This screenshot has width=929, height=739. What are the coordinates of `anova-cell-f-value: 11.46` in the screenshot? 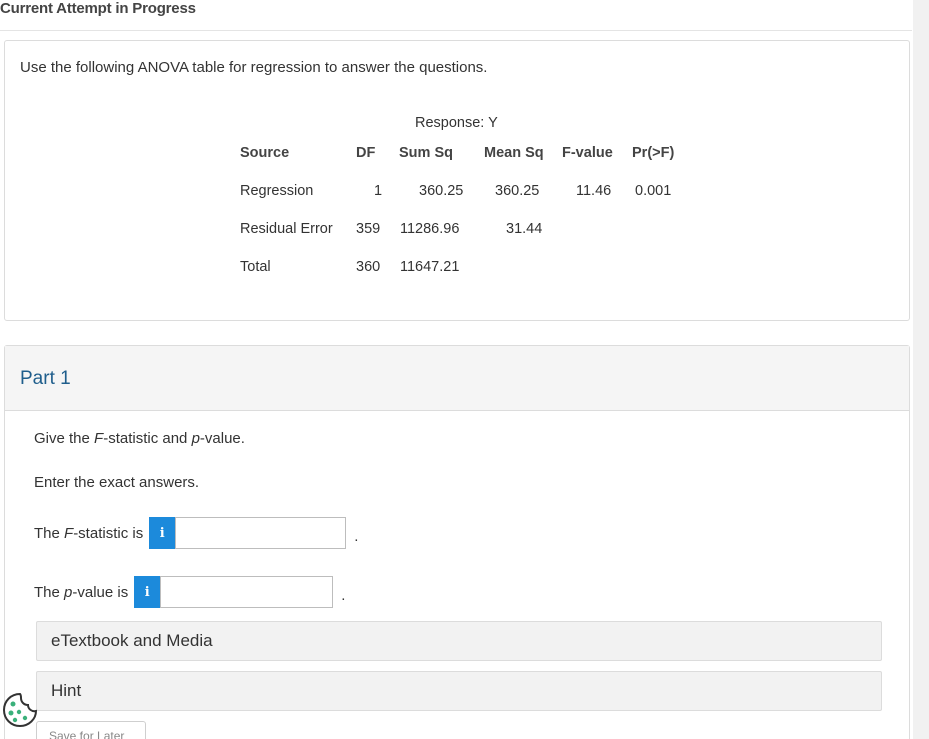 It's located at (594, 191).